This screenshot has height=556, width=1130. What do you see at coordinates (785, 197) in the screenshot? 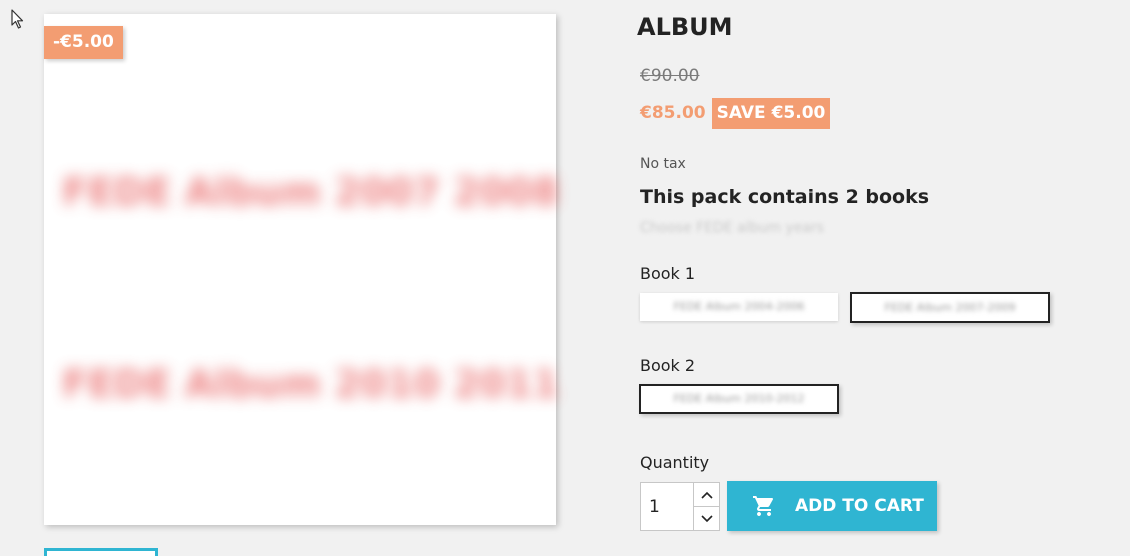
I see `pack-heading: This pack contains 2 books` at bounding box center [785, 197].